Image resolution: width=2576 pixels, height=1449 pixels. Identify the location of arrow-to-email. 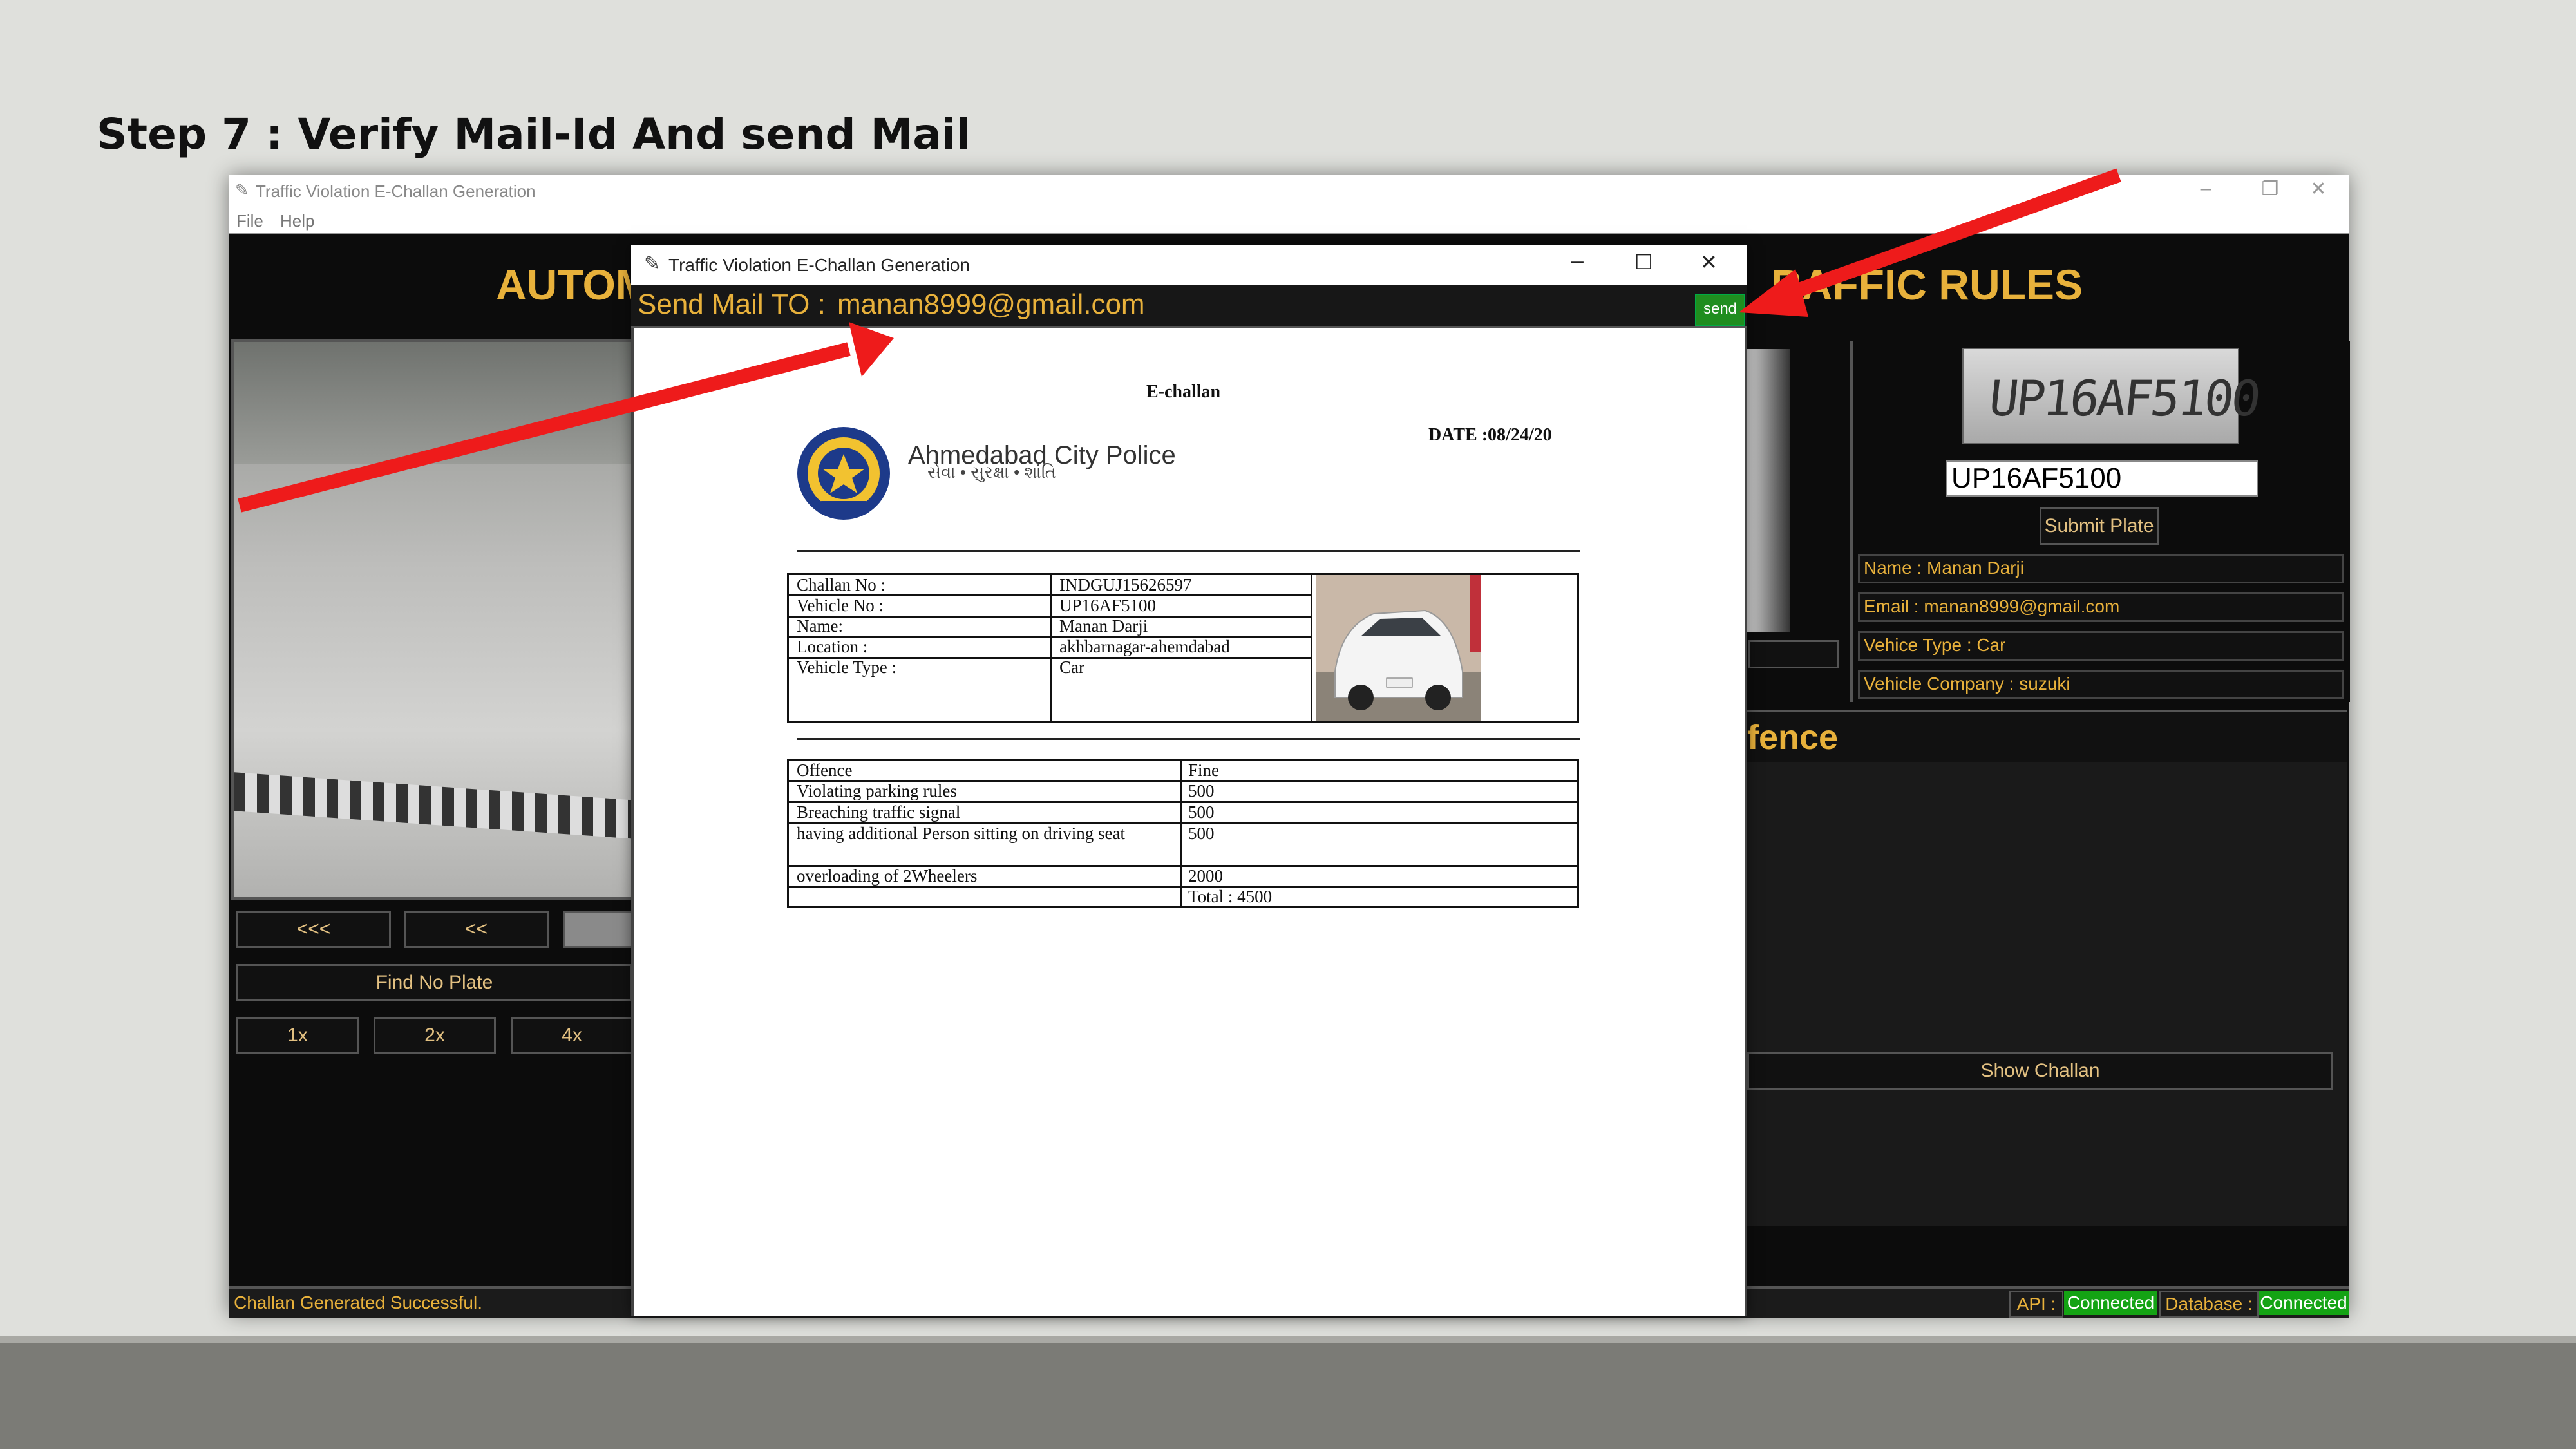
(544, 428).